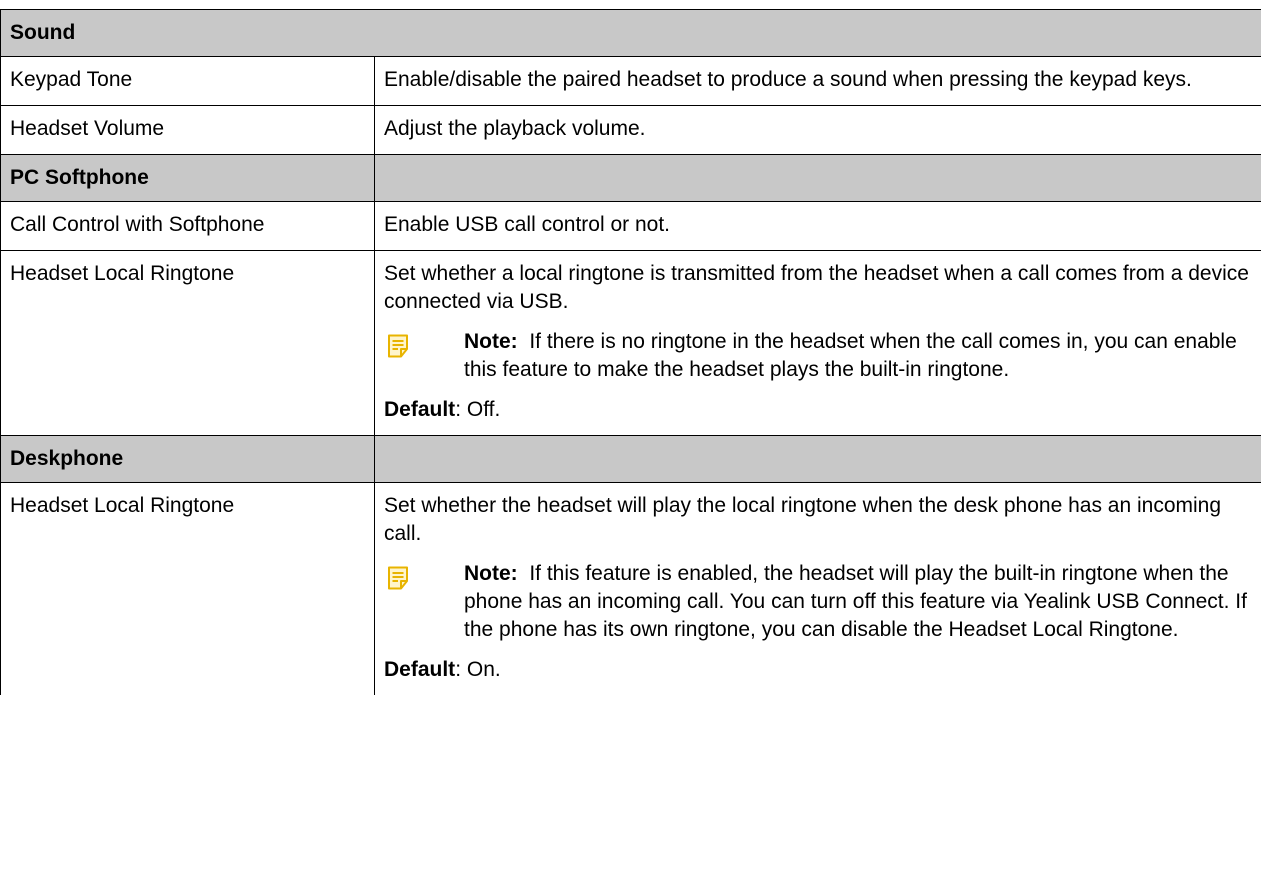 This screenshot has width=1261, height=873. I want to click on section-title: Sound, so click(630, 33).